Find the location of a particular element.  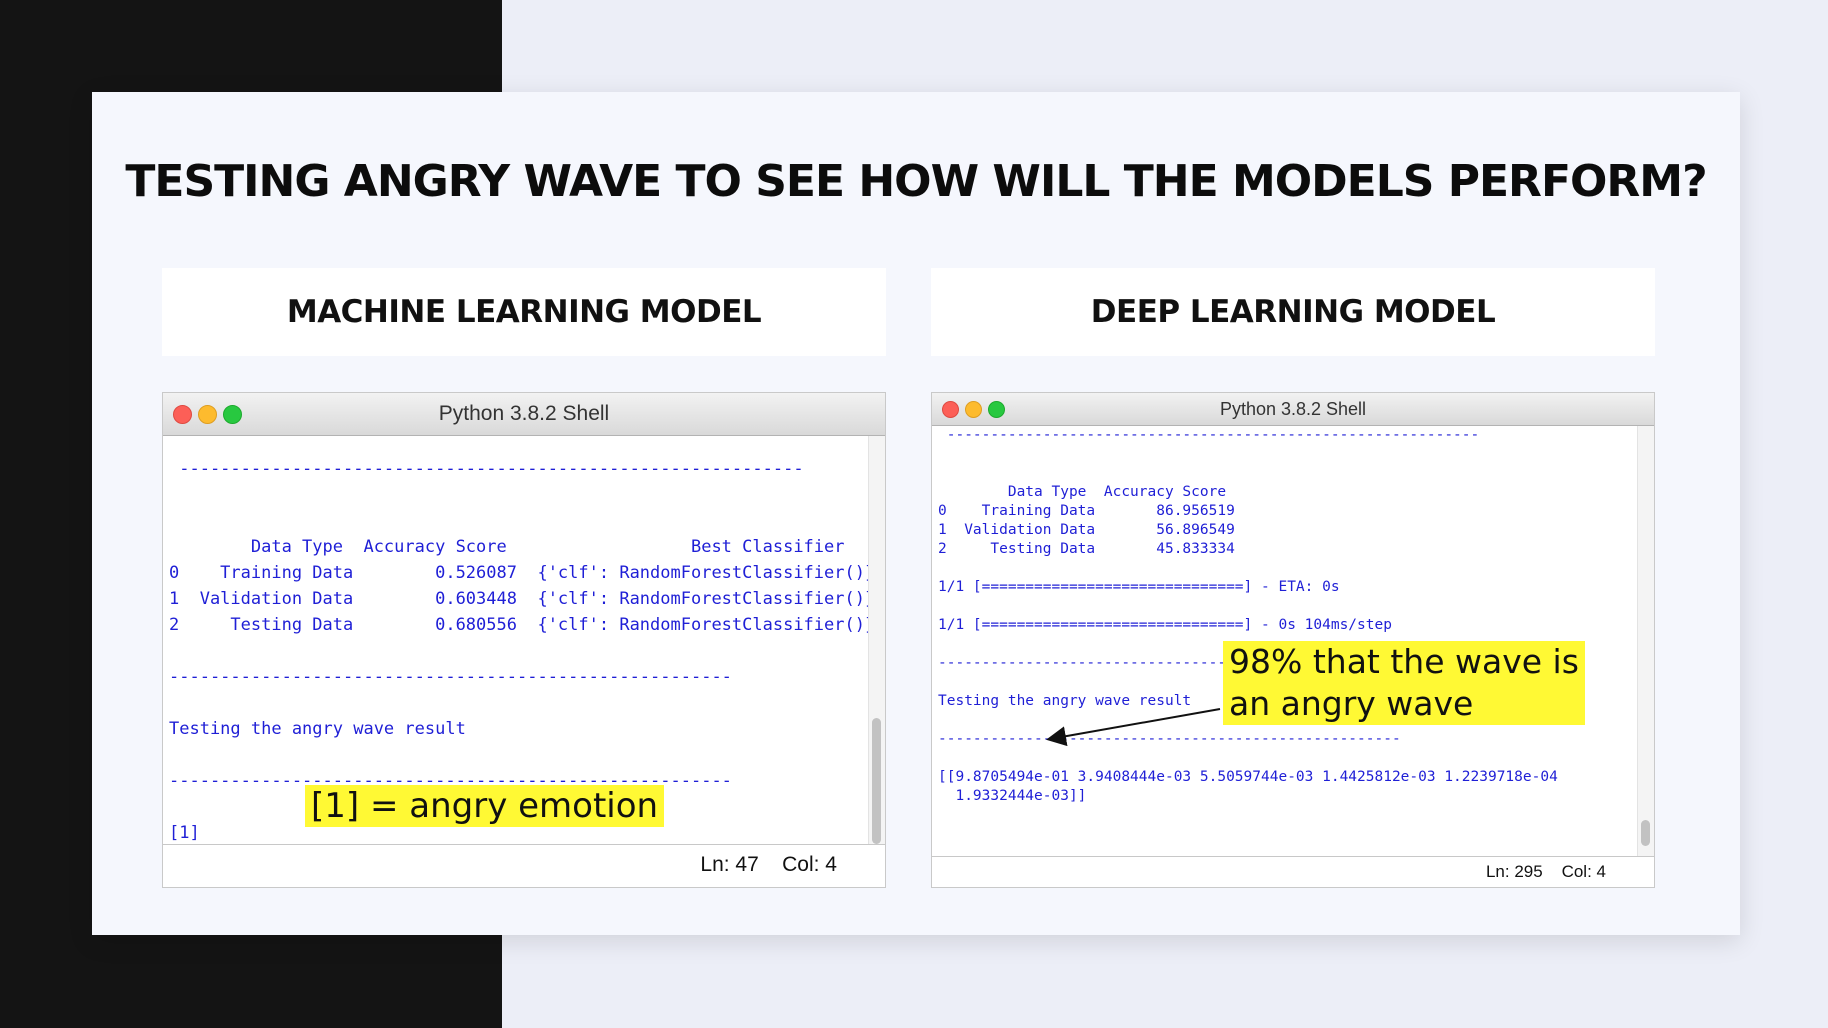

annotation-arrow is located at coordinates (1133, 727).